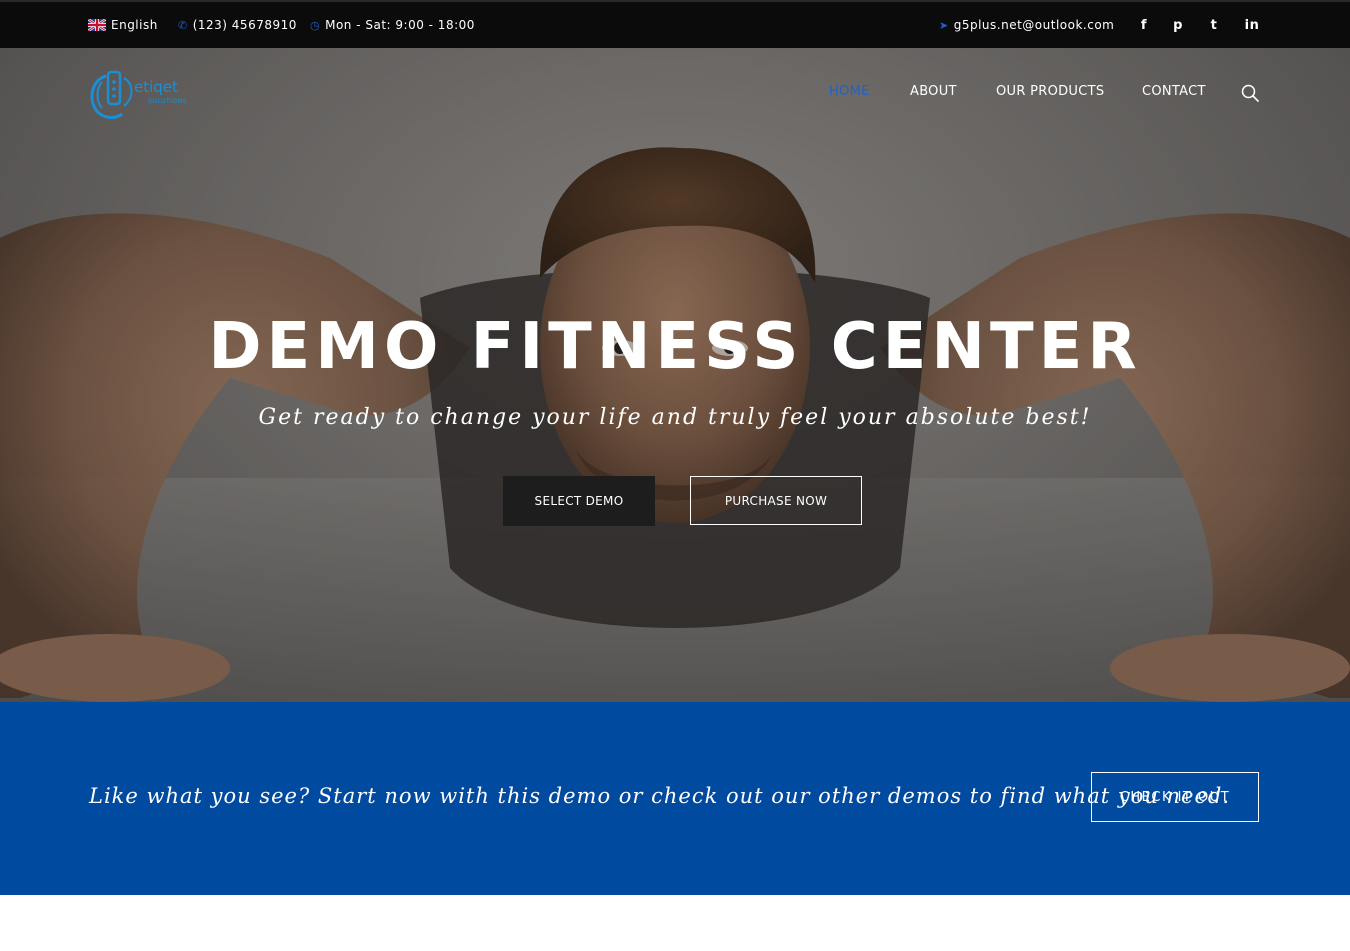  Describe the element at coordinates (156, 87) in the screenshot. I see `logo-name: etiqet` at that location.